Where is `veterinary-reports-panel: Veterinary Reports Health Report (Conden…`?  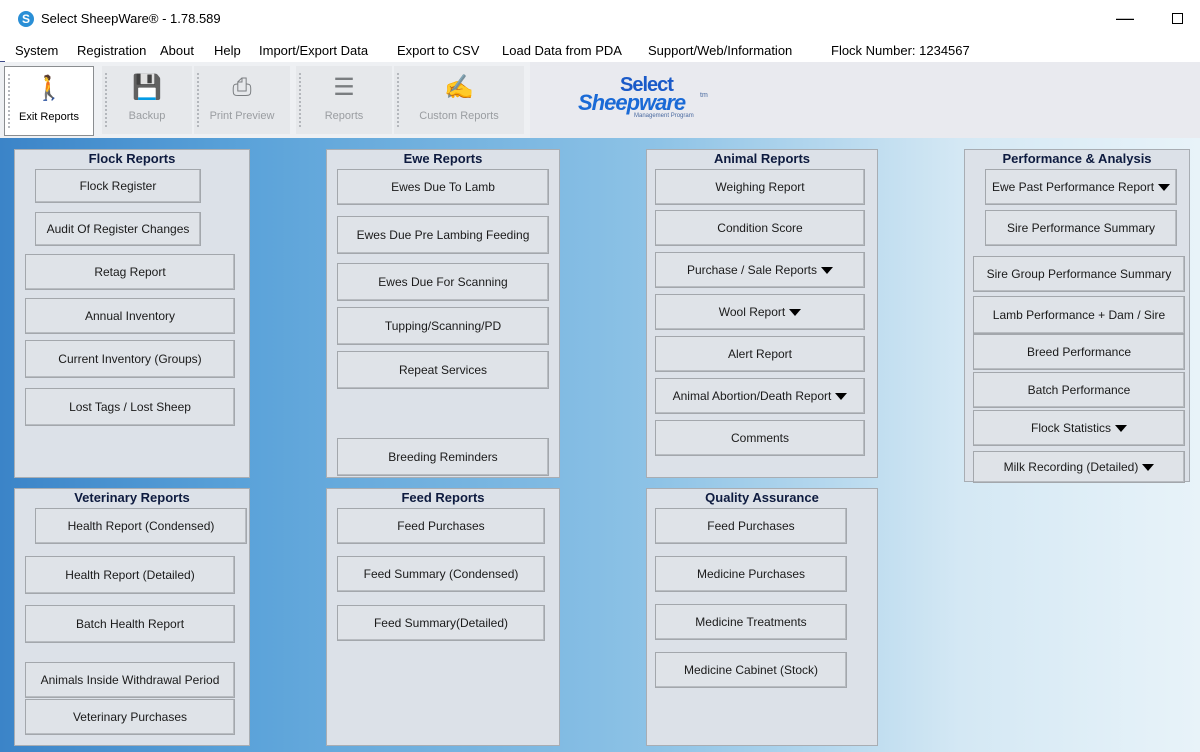
veterinary-reports-panel: Veterinary Reports Health Report (Conden… is located at coordinates (132, 617).